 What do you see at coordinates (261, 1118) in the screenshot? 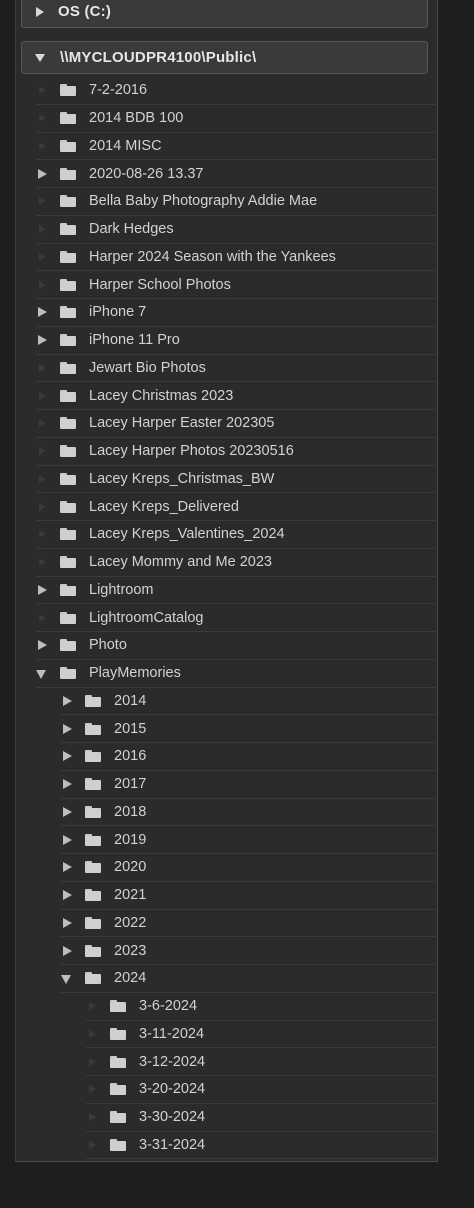
I see `folder-row: 3-30-2024` at bounding box center [261, 1118].